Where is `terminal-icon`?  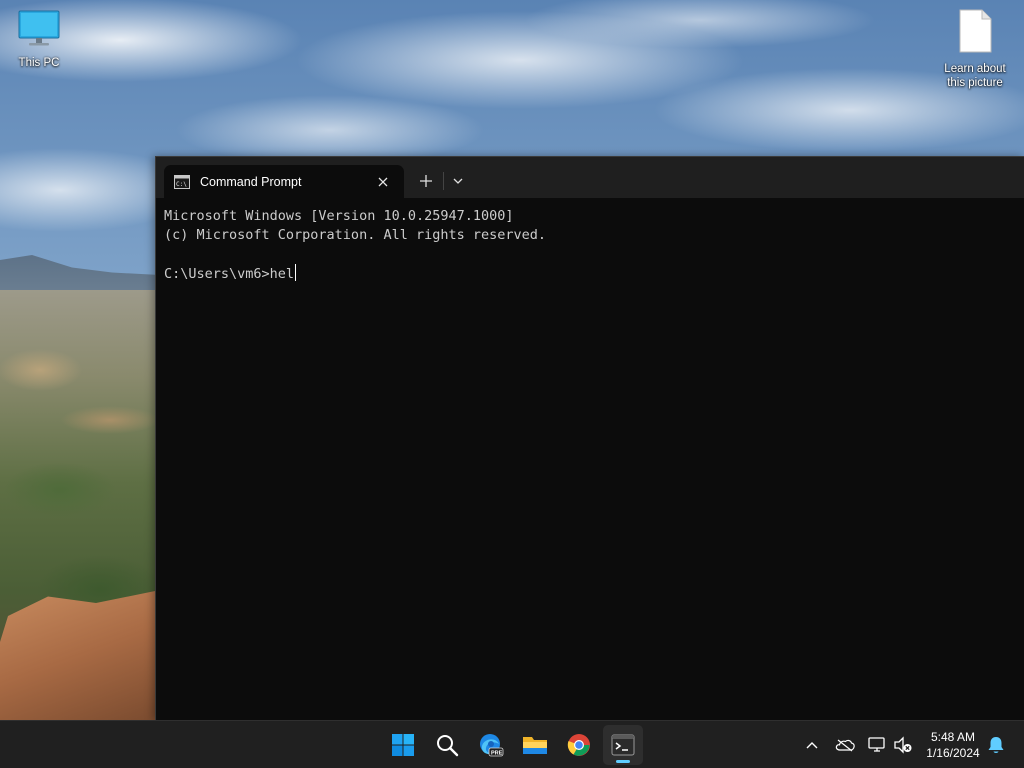
terminal-icon is located at coordinates (623, 745).